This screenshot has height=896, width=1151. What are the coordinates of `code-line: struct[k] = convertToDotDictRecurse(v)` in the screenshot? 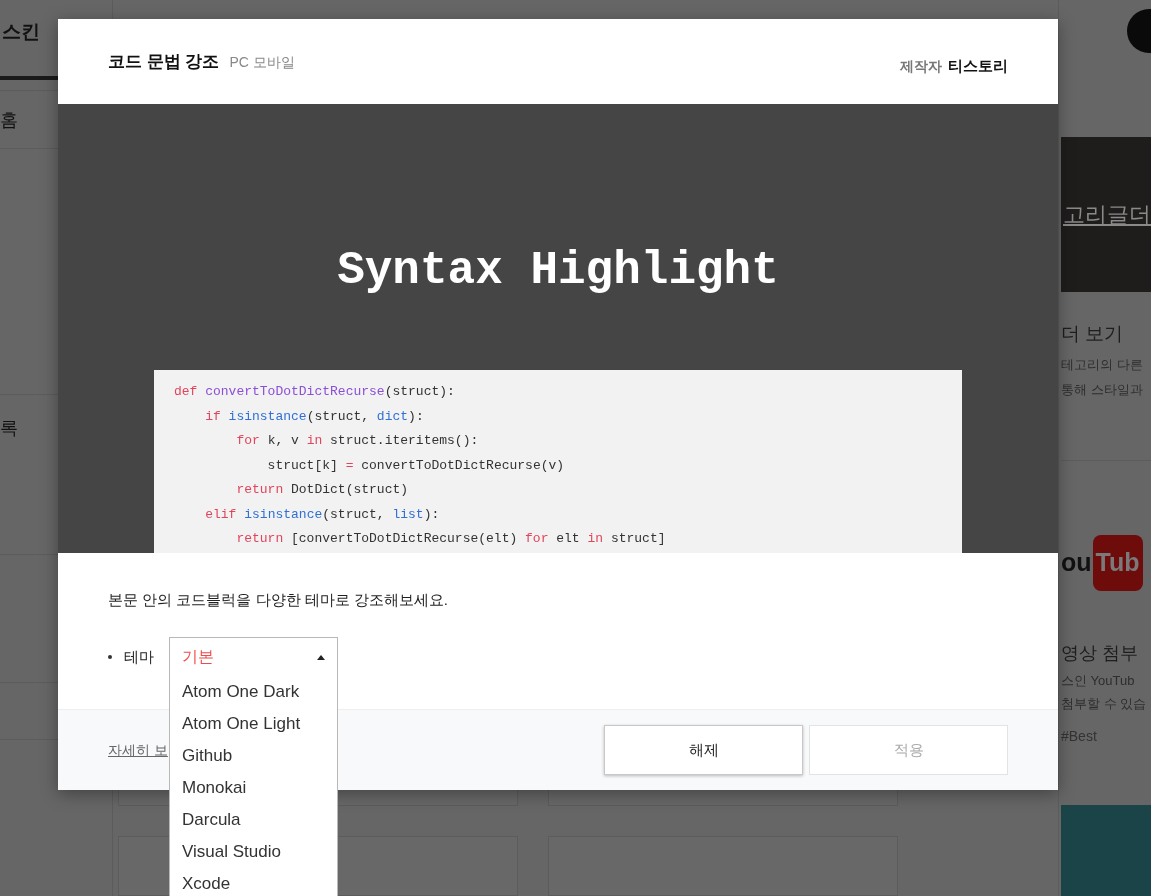 It's located at (416, 465).